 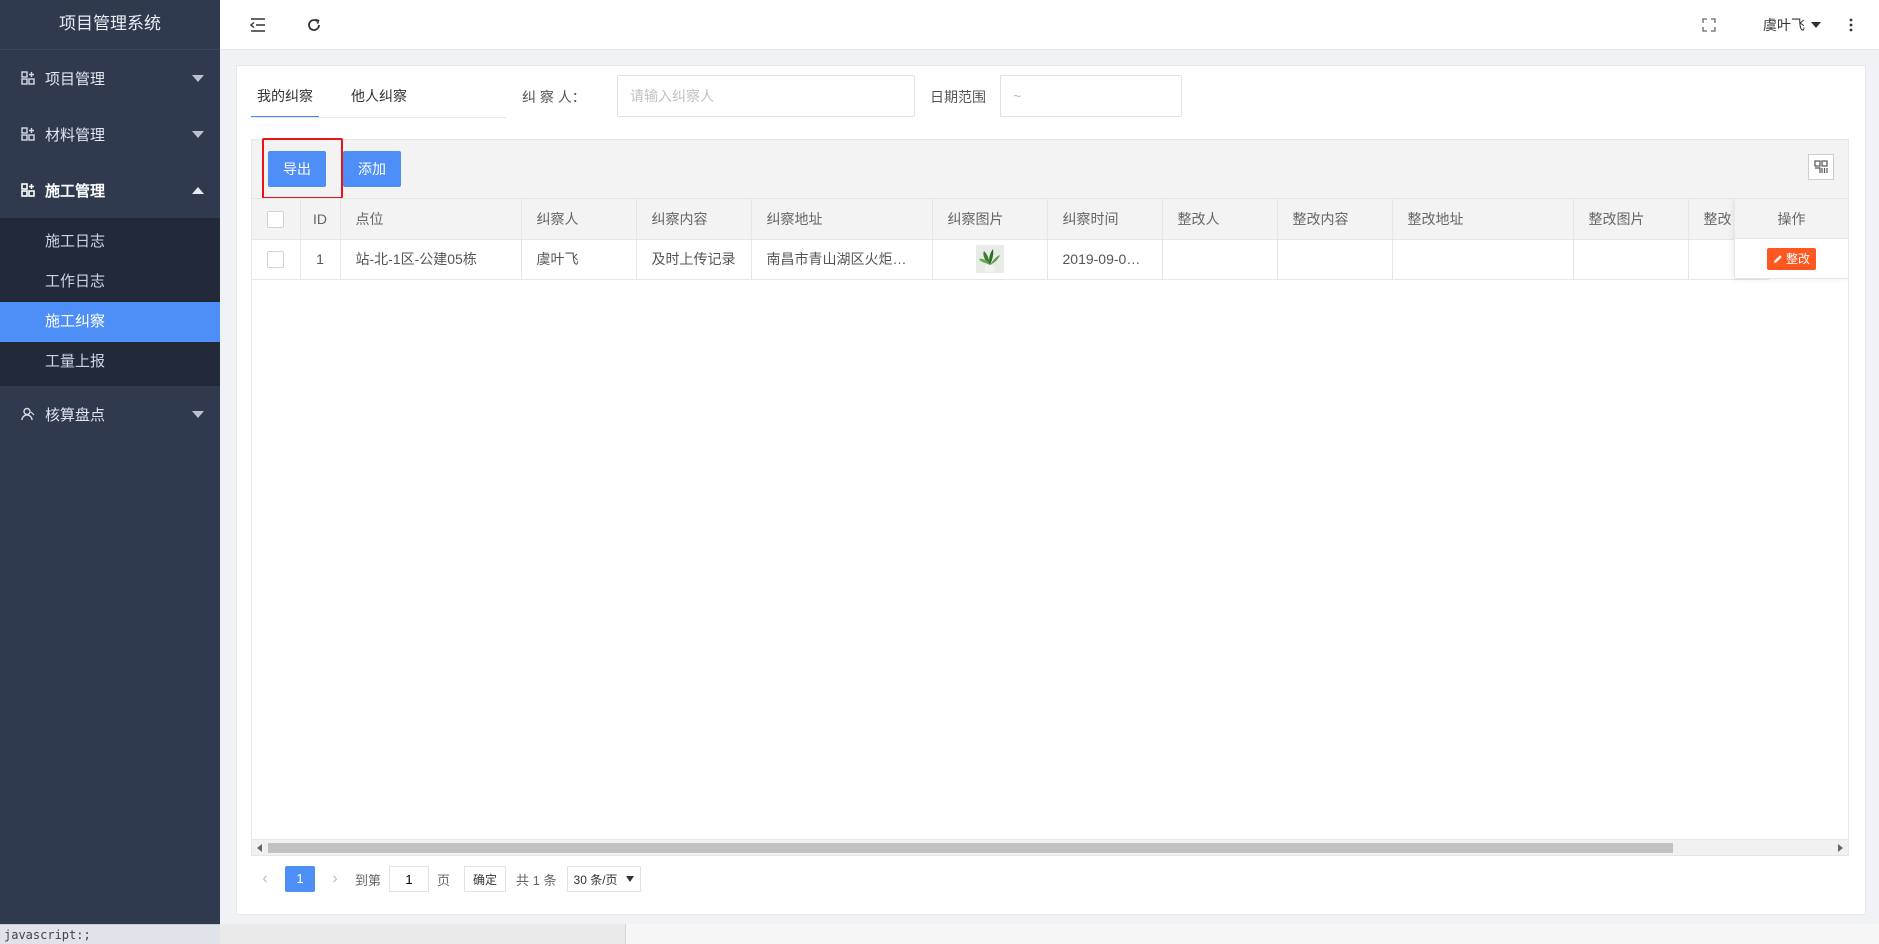 I want to click on table-toolbar: 导出 添加, so click(x=1050, y=168).